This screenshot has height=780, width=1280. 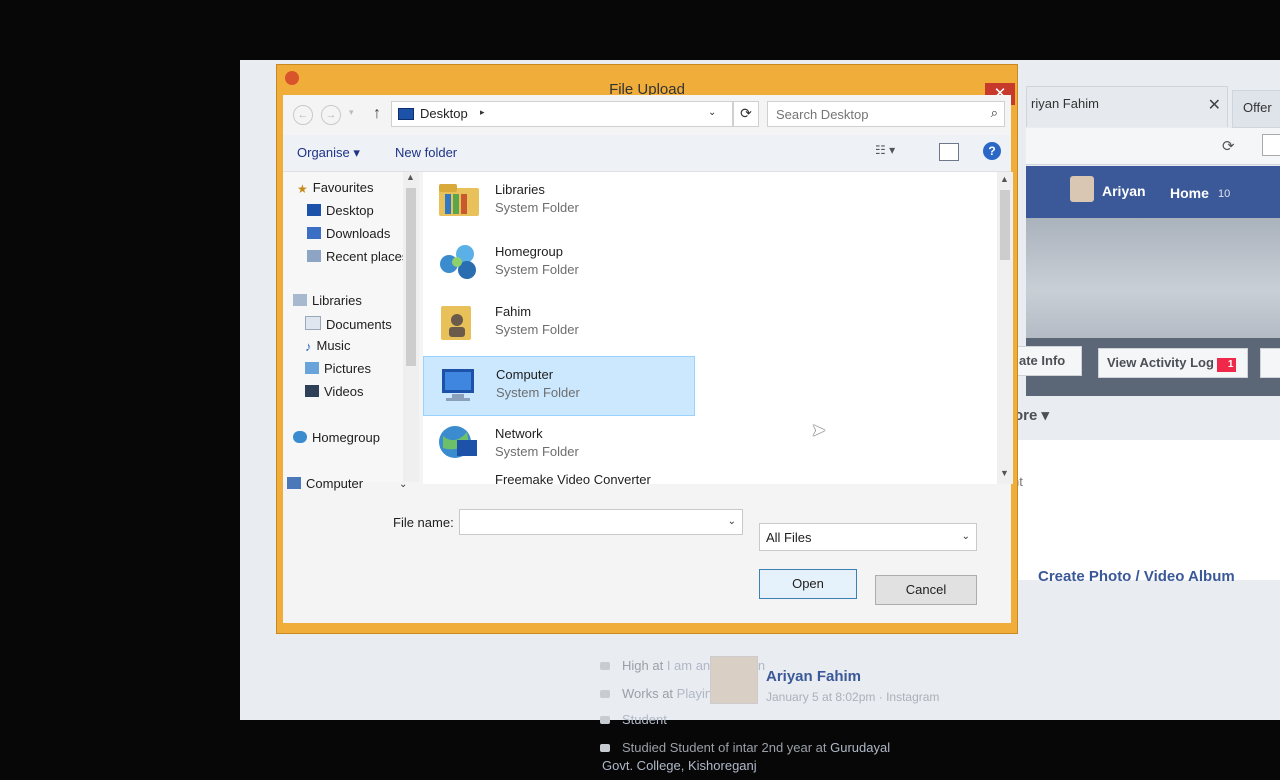 I want to click on up-button: ↑, so click(x=377, y=114).